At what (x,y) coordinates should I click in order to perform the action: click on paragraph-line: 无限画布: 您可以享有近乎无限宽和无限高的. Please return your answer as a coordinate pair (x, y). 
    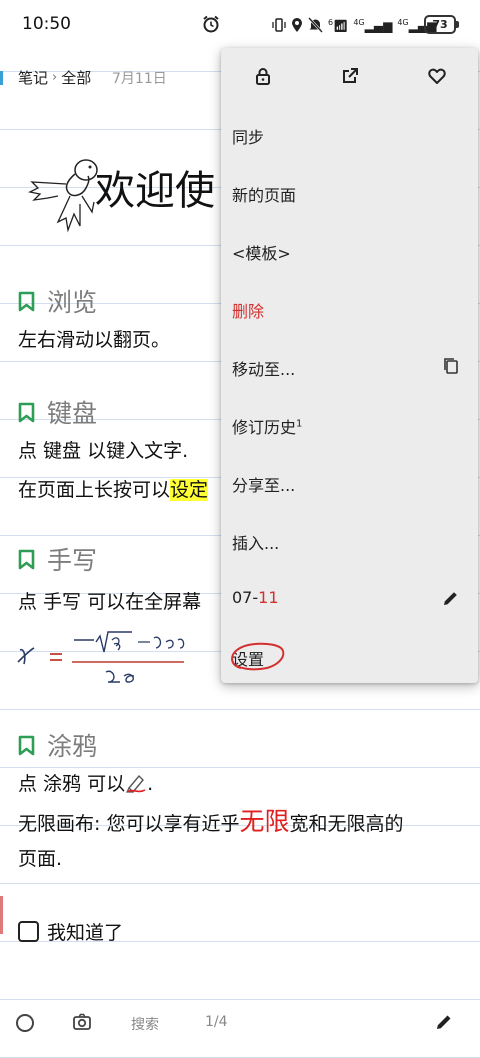
    Looking at the image, I should click on (211, 821).